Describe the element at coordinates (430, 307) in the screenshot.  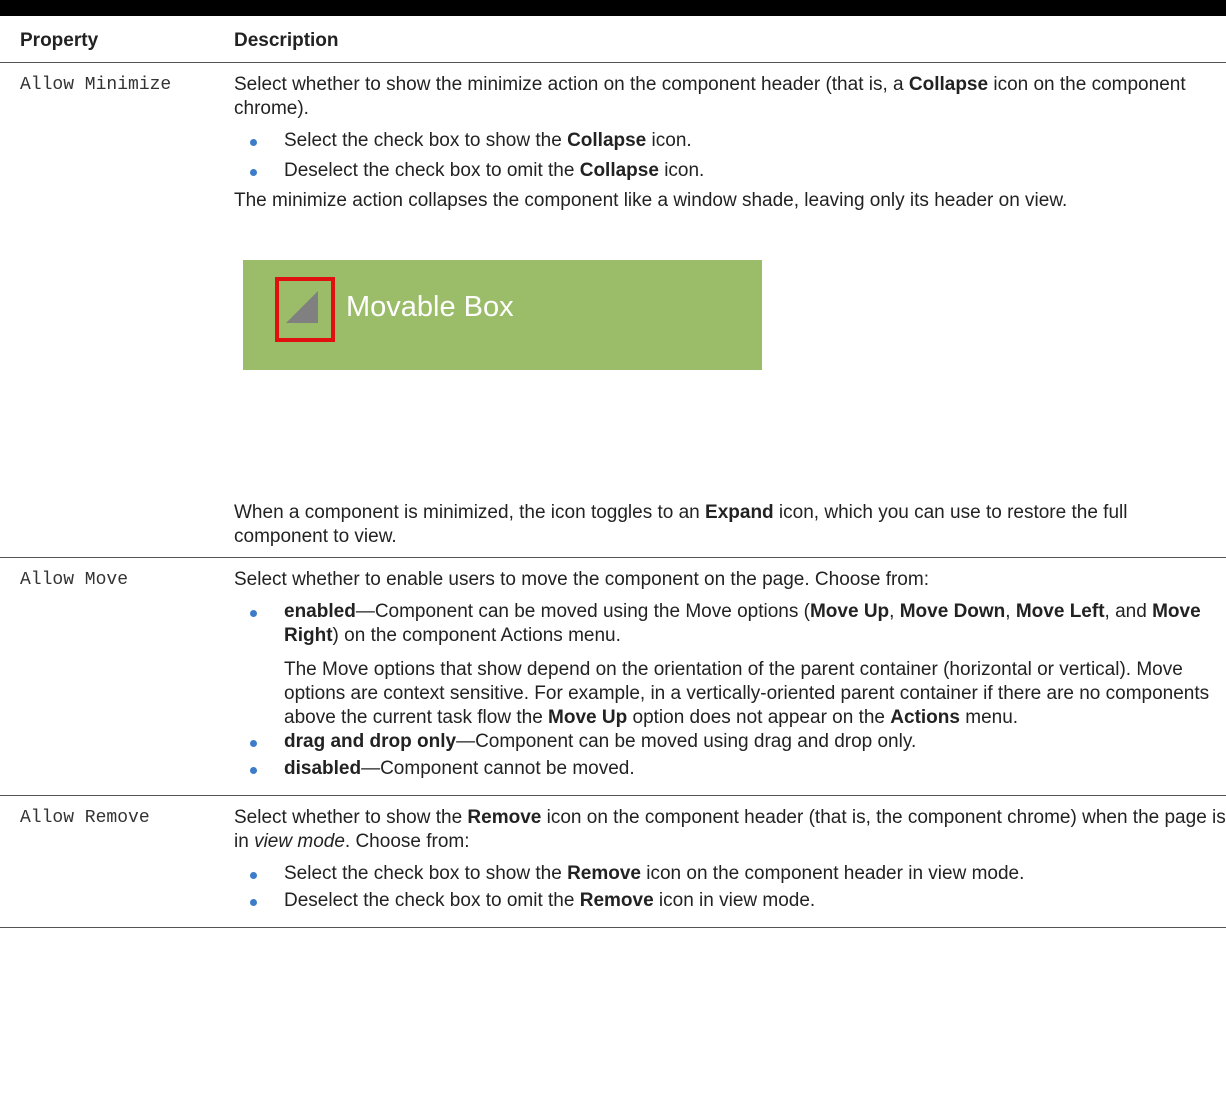
I see `movable-box-label: Movable Box` at that location.